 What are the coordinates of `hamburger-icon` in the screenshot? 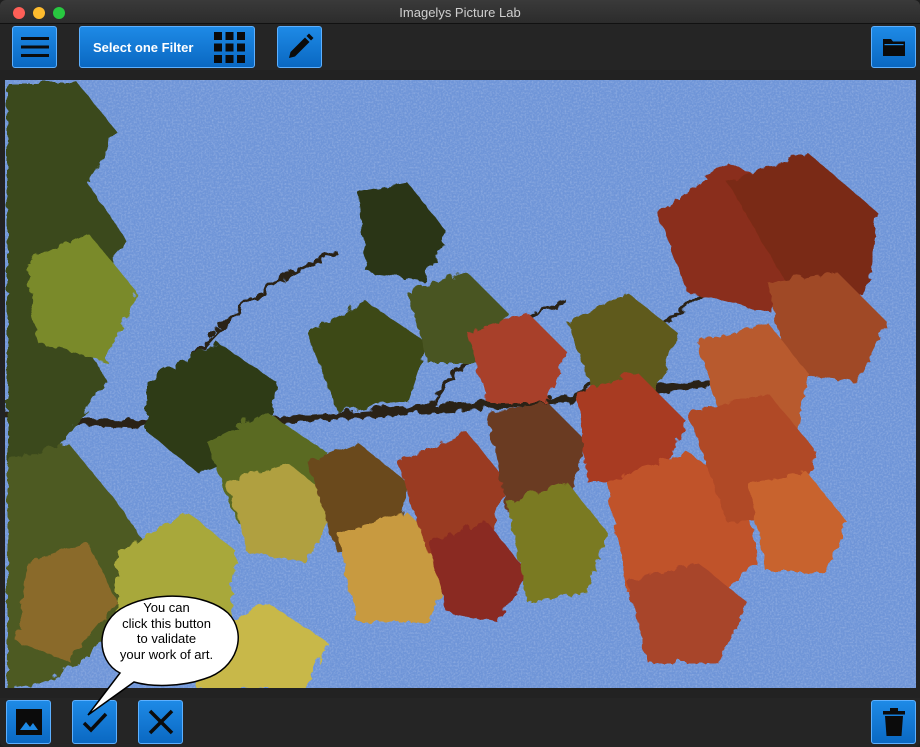 It's located at (34, 47).